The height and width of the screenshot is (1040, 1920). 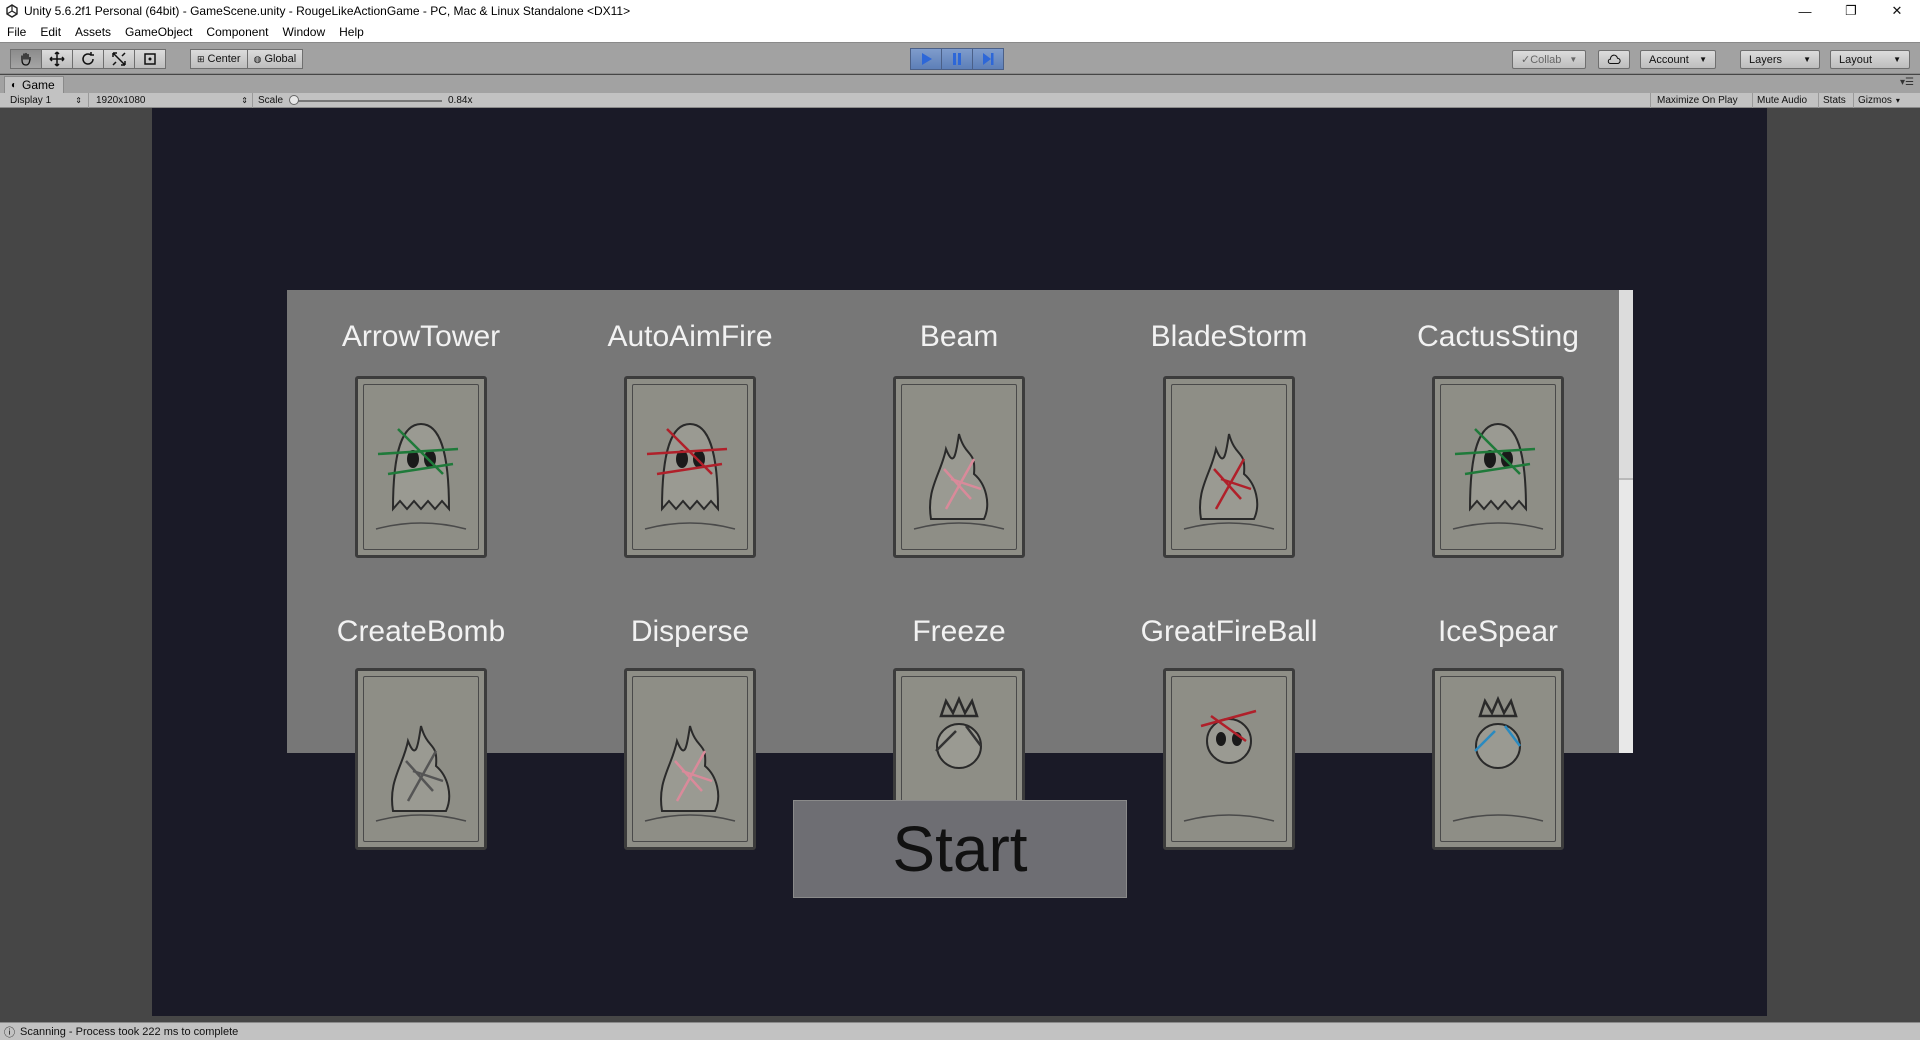 What do you see at coordinates (1697, 100) in the screenshot?
I see `maximize-on-play-toggle: Maximize On Play` at bounding box center [1697, 100].